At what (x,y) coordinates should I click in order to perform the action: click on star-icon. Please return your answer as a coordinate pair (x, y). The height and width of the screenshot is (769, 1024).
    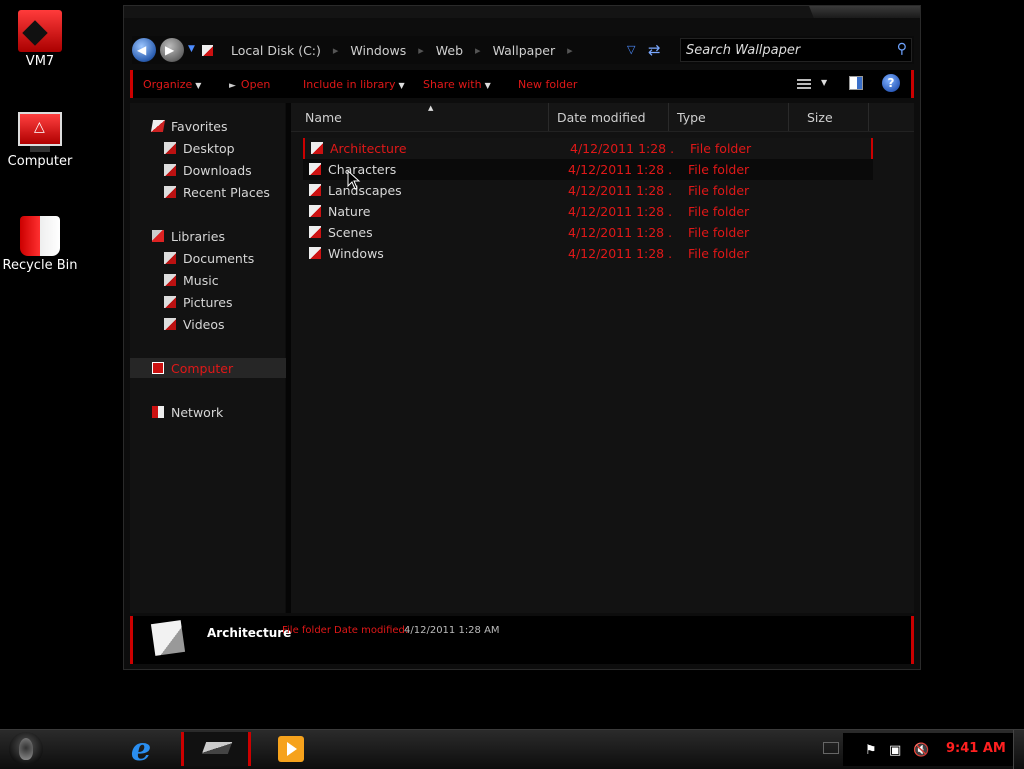
    Looking at the image, I should click on (158, 126).